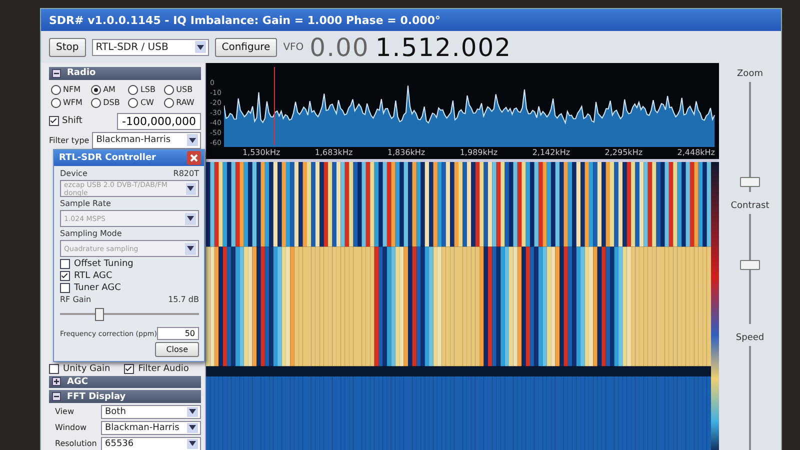 The height and width of the screenshot is (450, 800). Describe the element at coordinates (72, 103) in the screenshot. I see `radio-label: WFM` at that location.